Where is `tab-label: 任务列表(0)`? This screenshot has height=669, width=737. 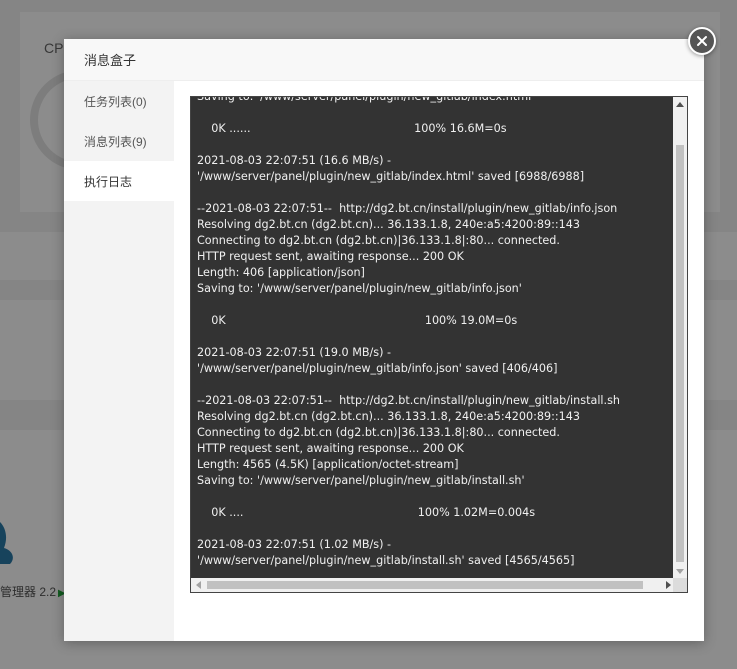 tab-label: 任务列表(0) is located at coordinates (115, 101).